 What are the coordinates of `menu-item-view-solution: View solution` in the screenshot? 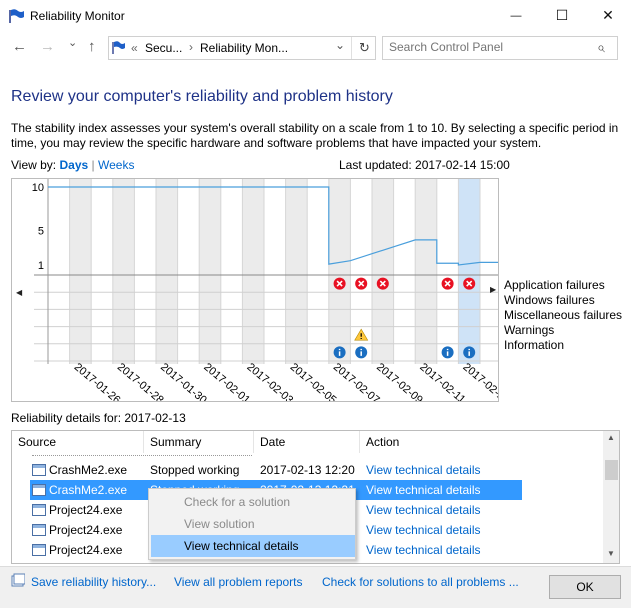 It's located at (253, 524).